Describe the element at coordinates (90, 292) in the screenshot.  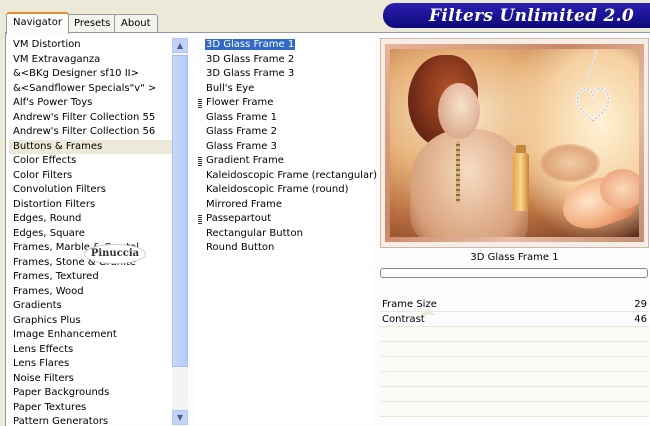
I see `category-item: Frames, Wood` at that location.